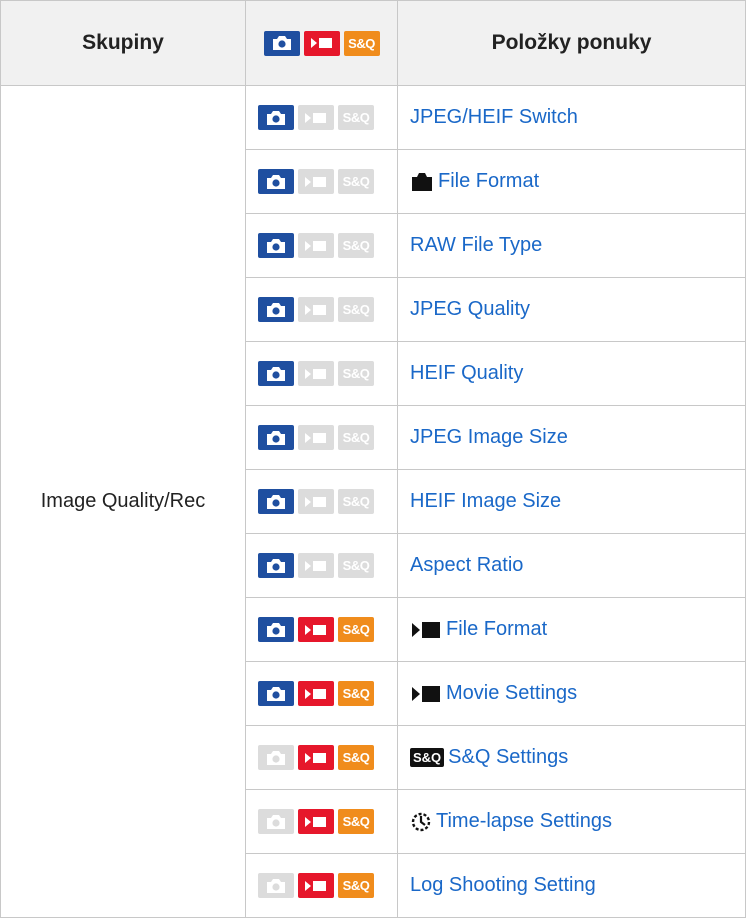 Image resolution: width=749 pixels, height=918 pixels. What do you see at coordinates (466, 565) in the screenshot?
I see `menu-item-link: Aspect Ratio` at bounding box center [466, 565].